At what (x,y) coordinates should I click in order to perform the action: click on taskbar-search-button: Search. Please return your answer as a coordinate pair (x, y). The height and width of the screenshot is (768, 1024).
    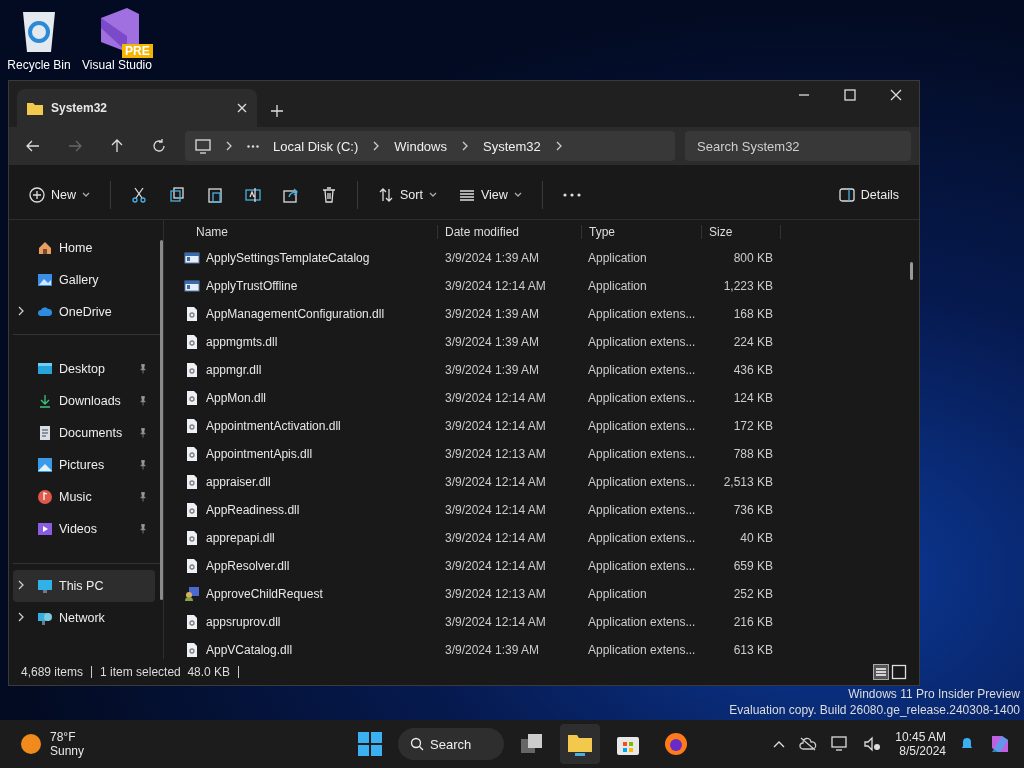
    Looking at the image, I should click on (451, 744).